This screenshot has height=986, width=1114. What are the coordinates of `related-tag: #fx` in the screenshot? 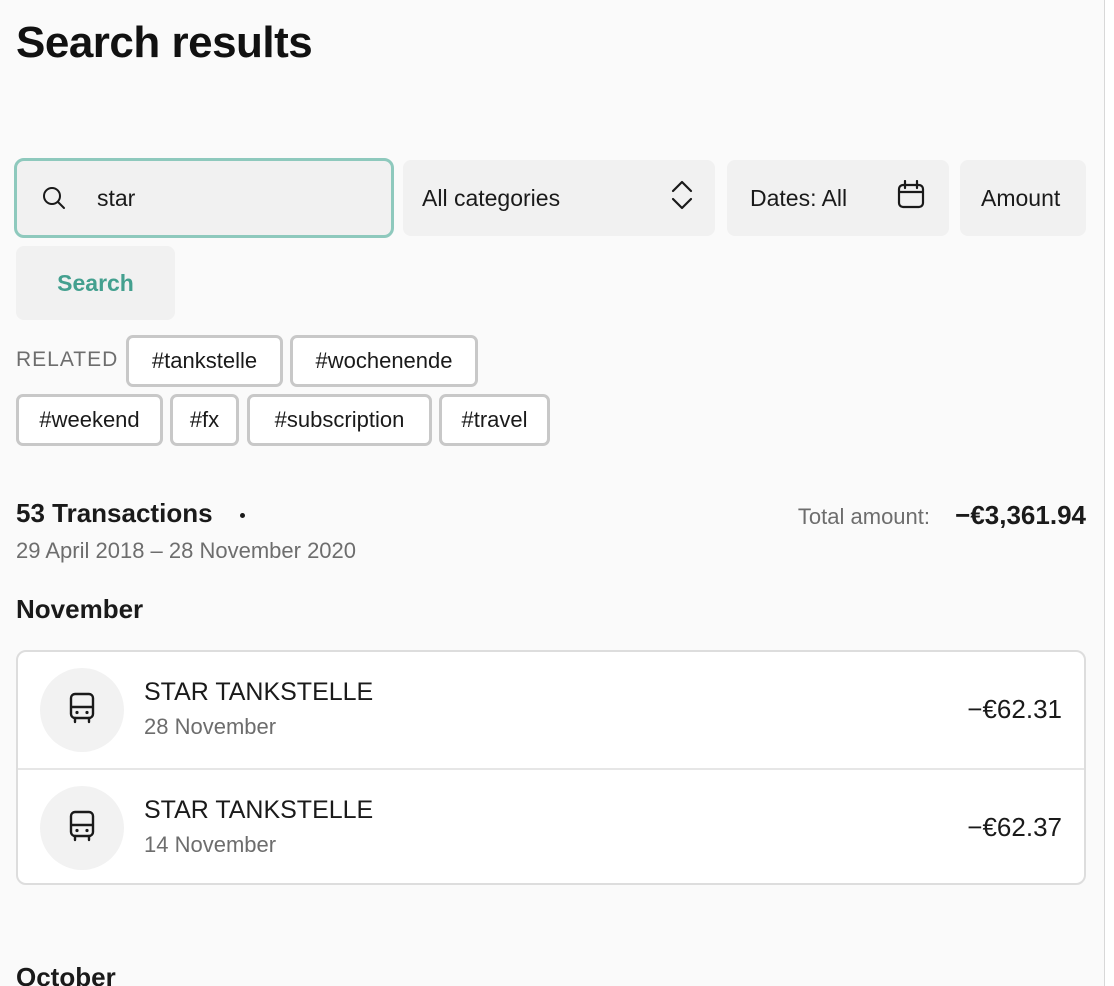 It's located at (204, 420).